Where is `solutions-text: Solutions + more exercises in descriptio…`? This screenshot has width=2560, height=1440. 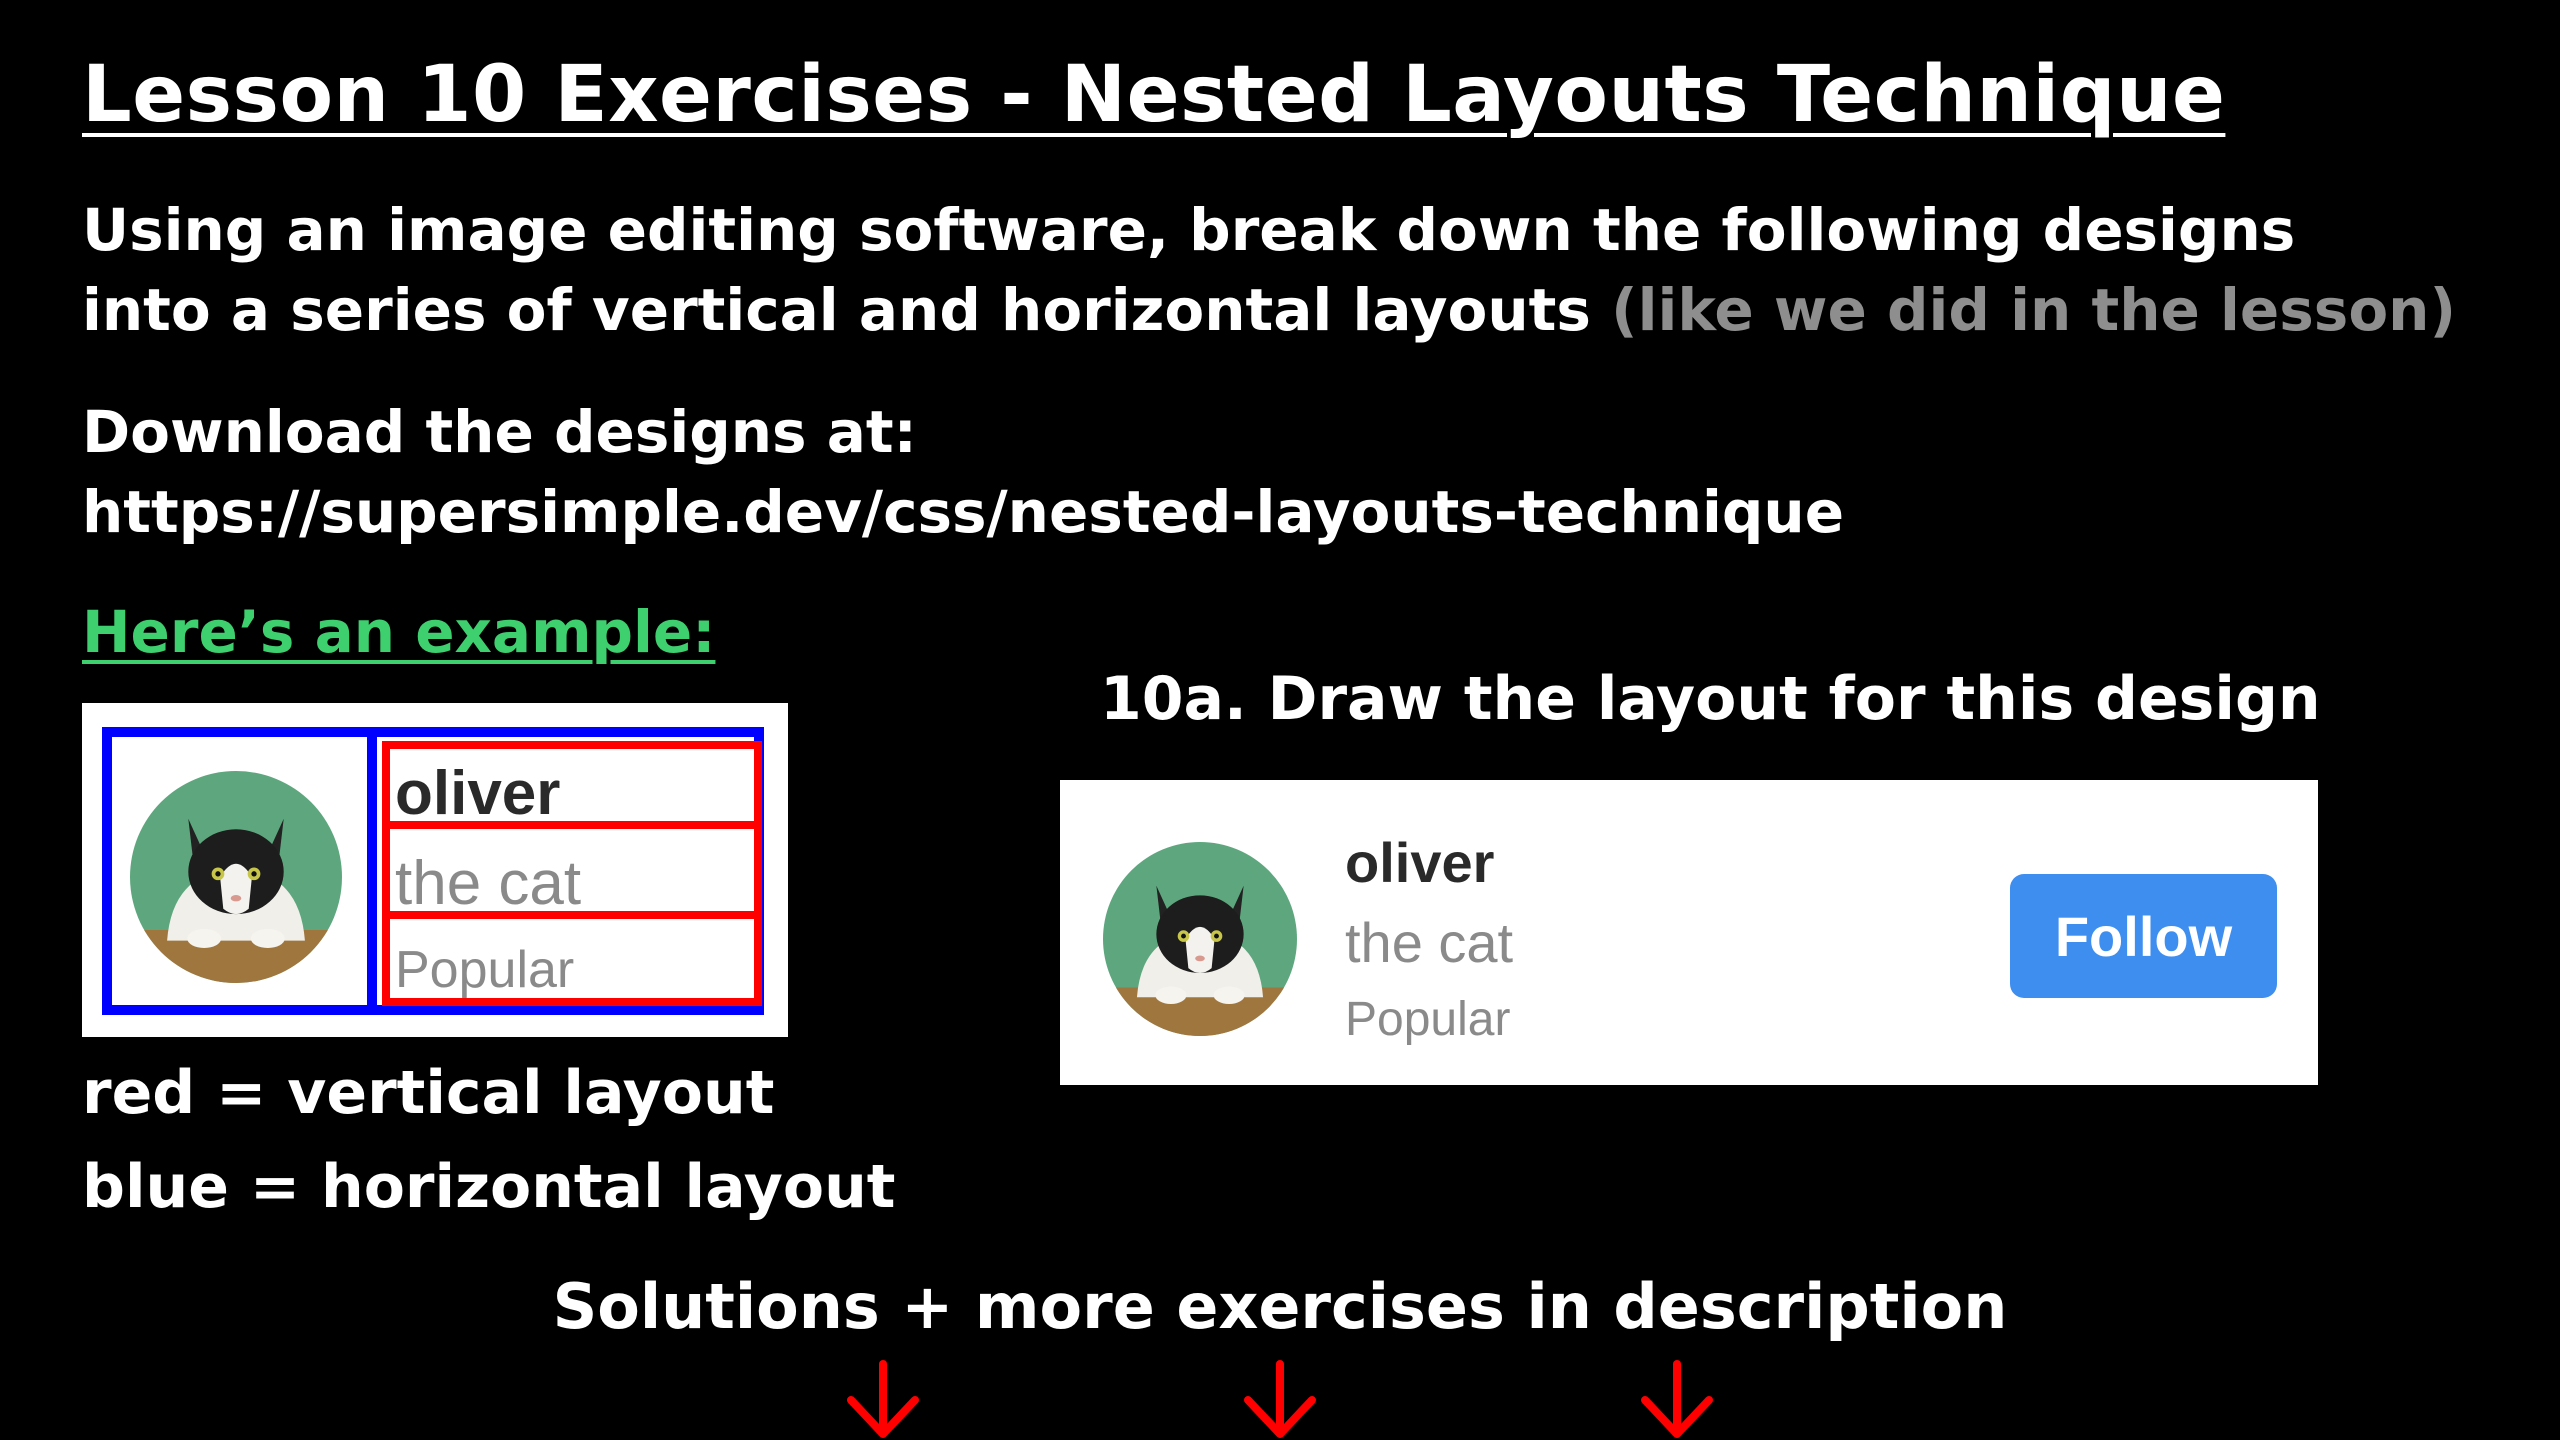
solutions-text: Solutions + more exercises in descriptio… is located at coordinates (1280, 1306).